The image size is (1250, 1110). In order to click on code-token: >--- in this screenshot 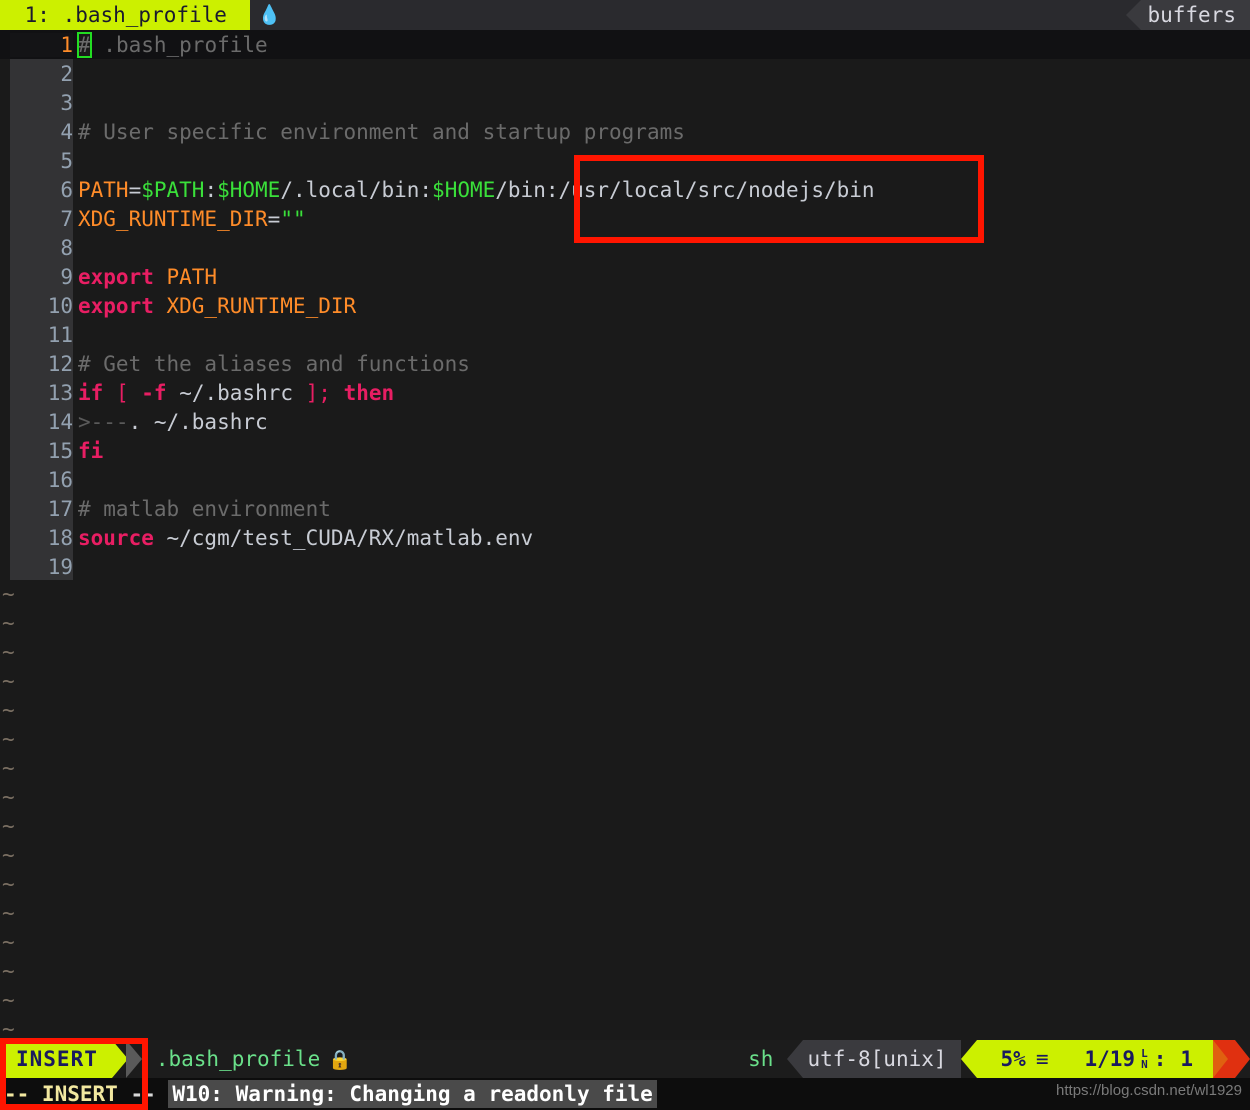, I will do `click(103, 421)`.